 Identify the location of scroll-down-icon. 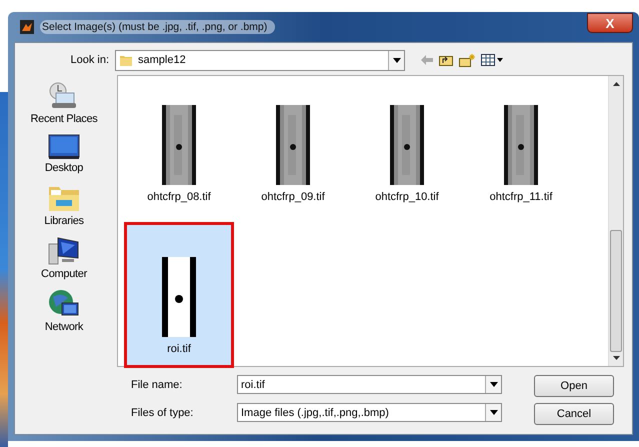
(616, 358).